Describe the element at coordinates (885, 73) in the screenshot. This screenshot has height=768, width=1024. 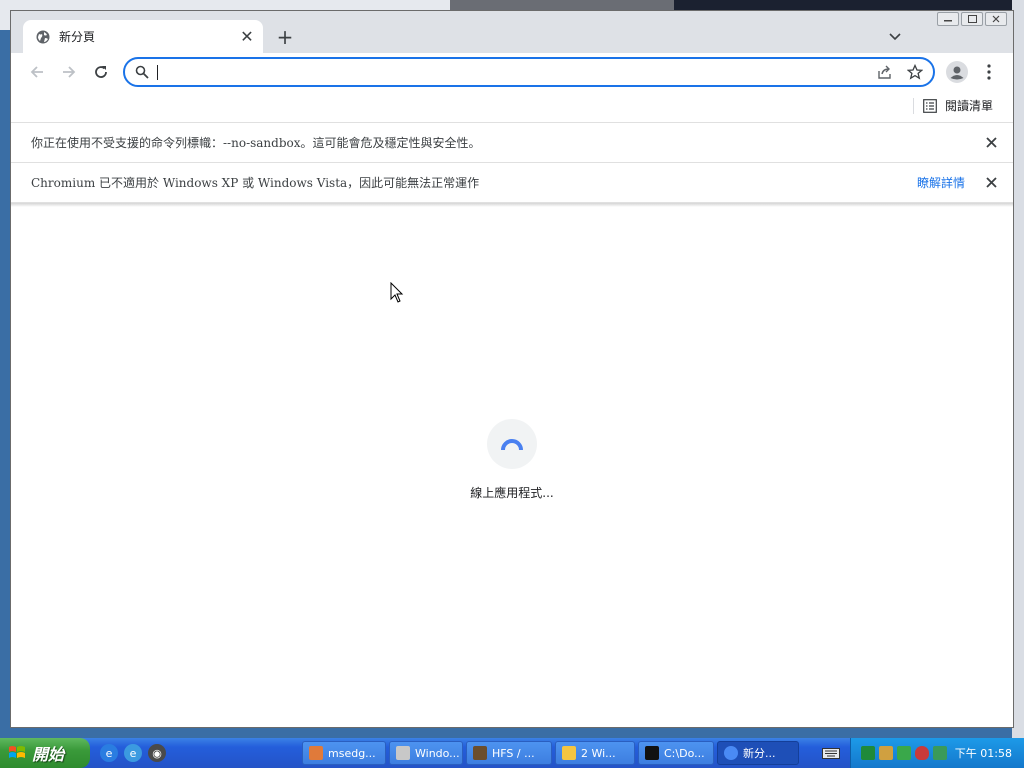
I see `share-icon` at that location.